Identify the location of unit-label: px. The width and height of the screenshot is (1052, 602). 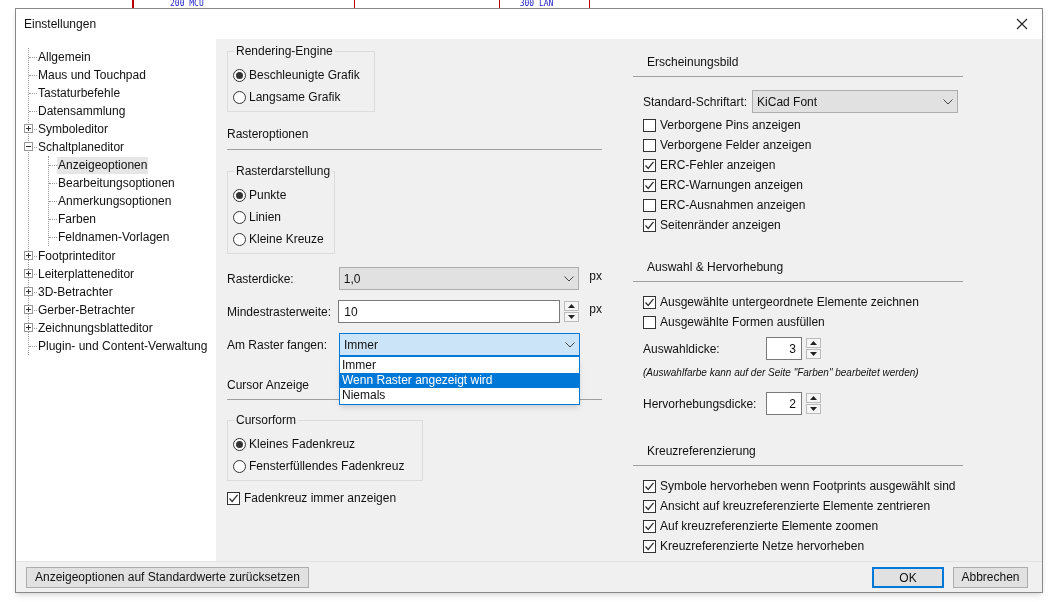
(595, 309).